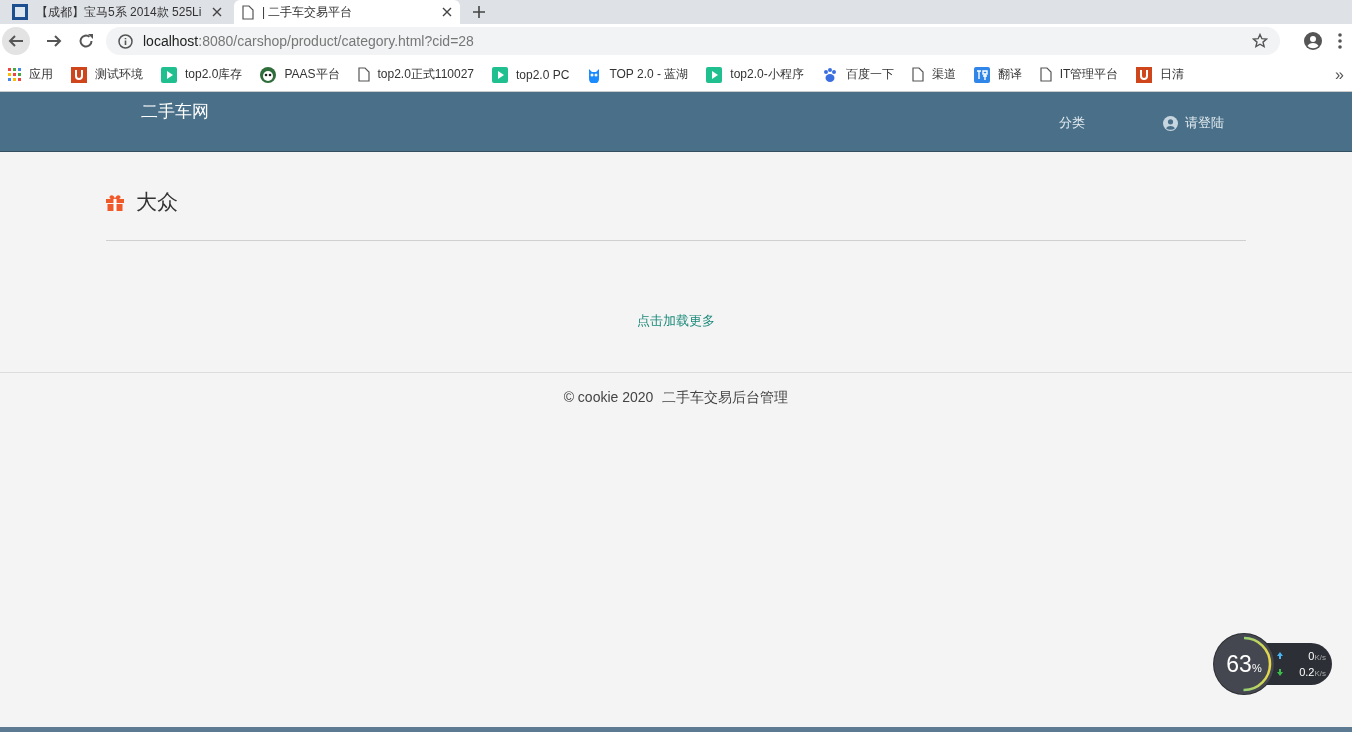 The height and width of the screenshot is (732, 1352). Describe the element at coordinates (30, 74) in the screenshot. I see `bookmark: 应用` at that location.